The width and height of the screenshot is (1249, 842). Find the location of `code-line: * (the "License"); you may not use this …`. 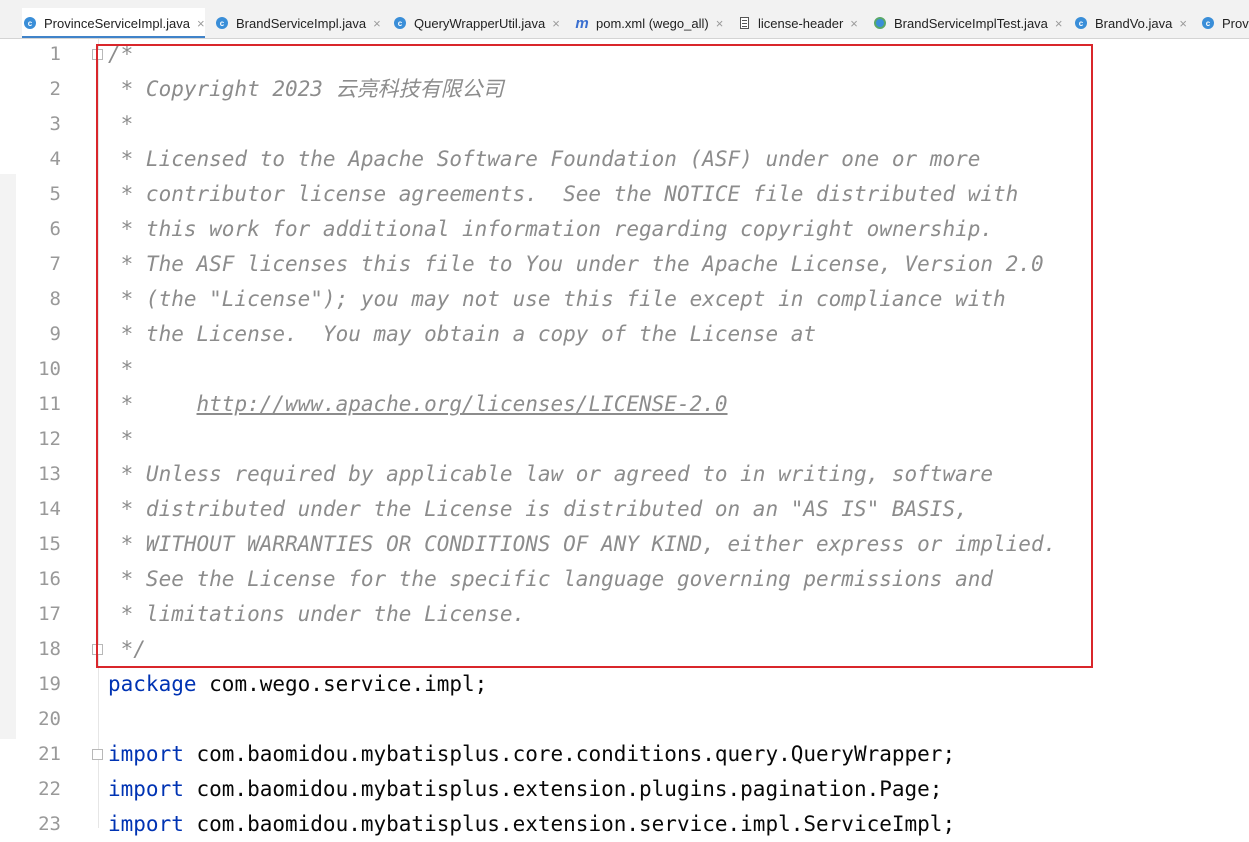

code-line: * (the "License"); you may not use this … is located at coordinates (557, 299).